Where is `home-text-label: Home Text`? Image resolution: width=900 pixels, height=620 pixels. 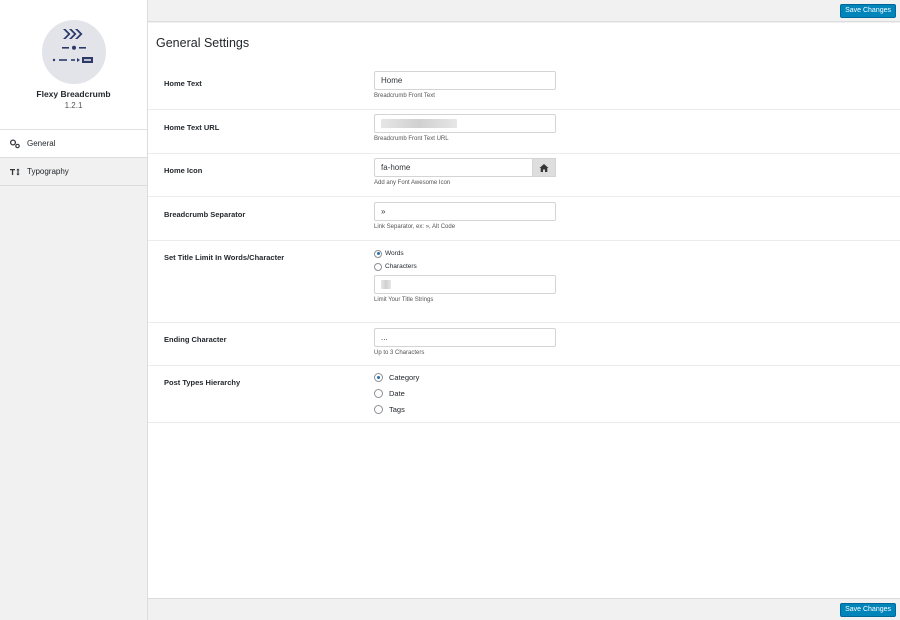
home-text-label: Home Text is located at coordinates (183, 83).